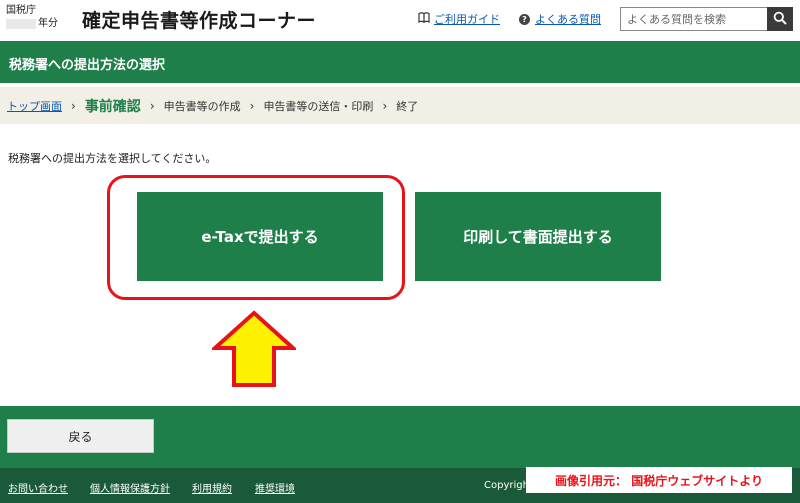 This screenshot has height=503, width=800. What do you see at coordinates (318, 106) in the screenshot?
I see `breadcrumb-step-send: 申告書等の送信・印刷` at bounding box center [318, 106].